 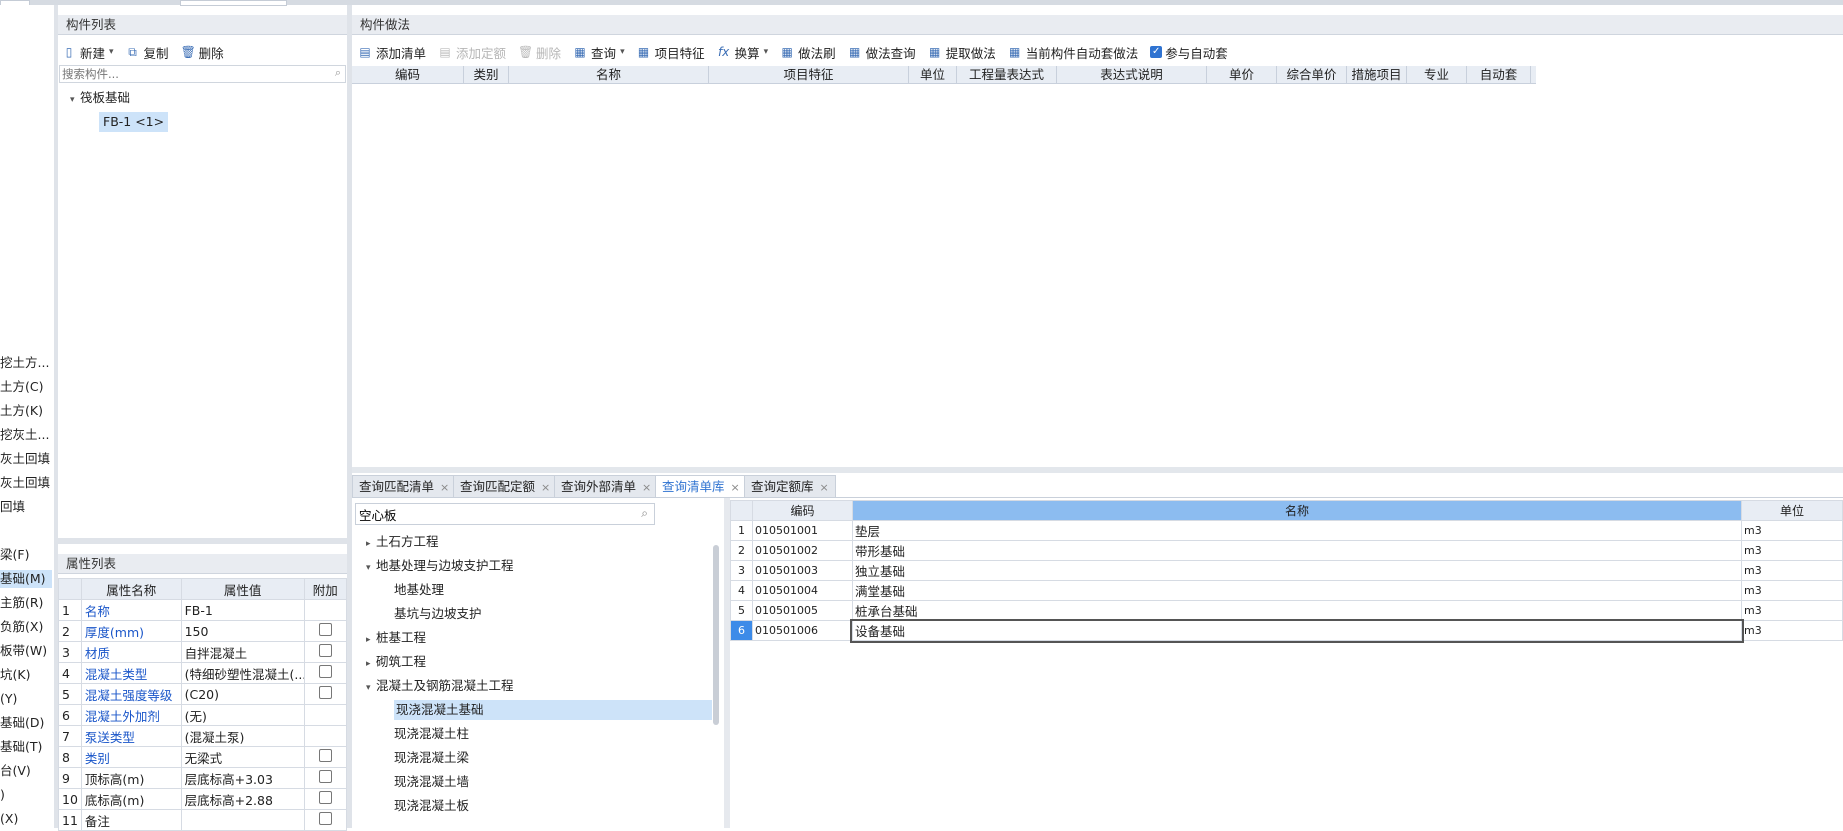 I want to click on nav-item: (X), so click(x=26, y=819).